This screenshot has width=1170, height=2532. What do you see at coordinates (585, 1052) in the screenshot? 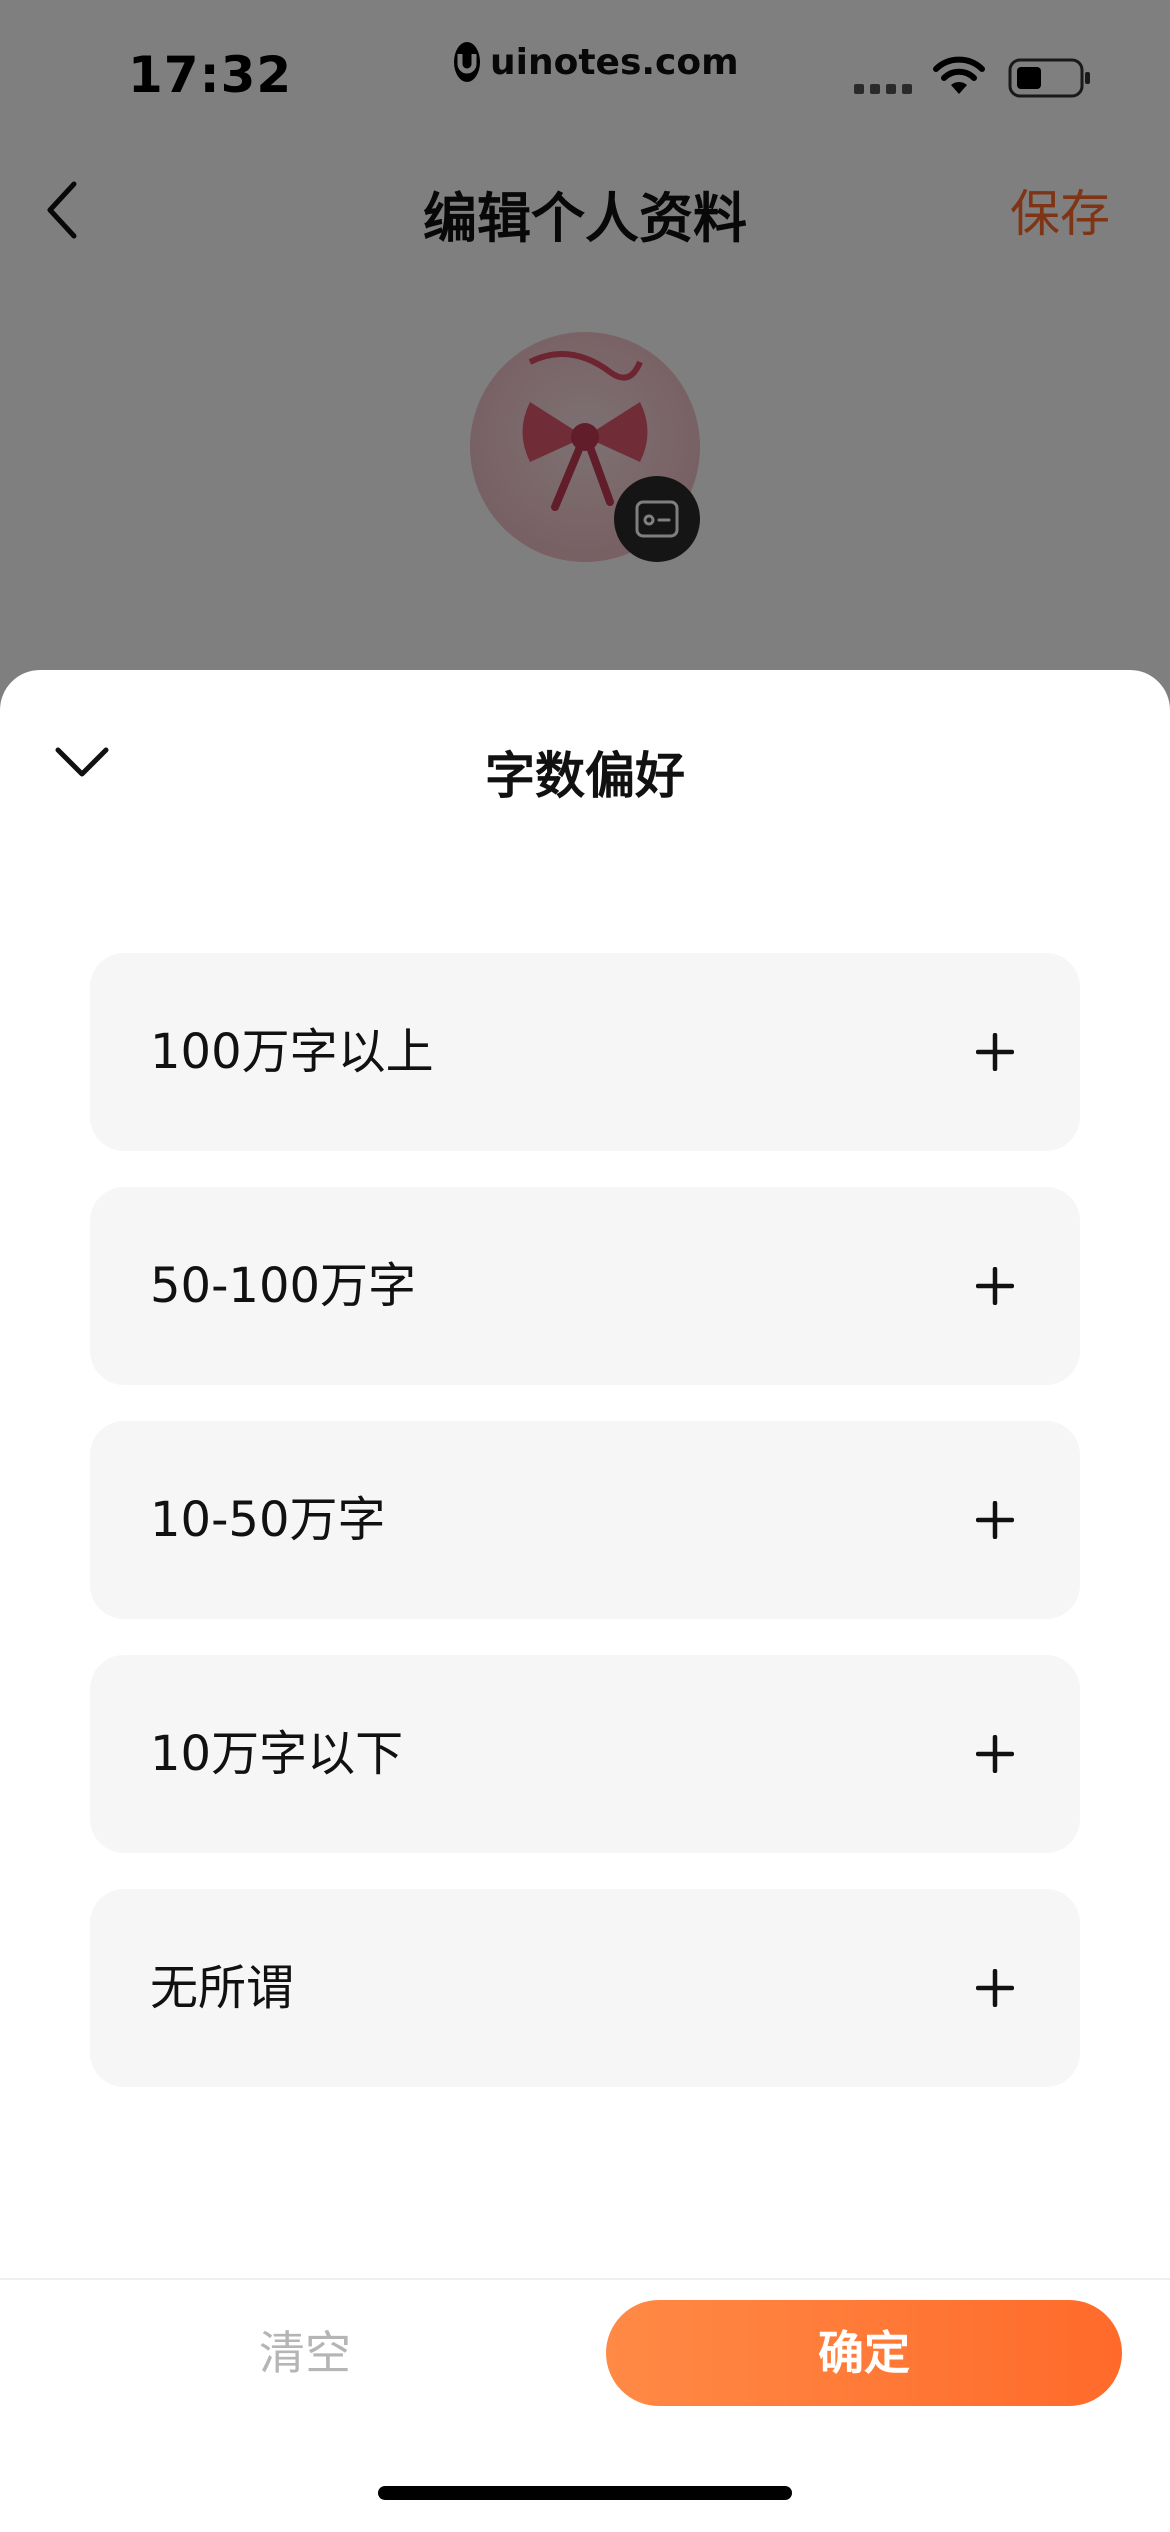
I see `option-item-over-1m: 100万字以上` at bounding box center [585, 1052].